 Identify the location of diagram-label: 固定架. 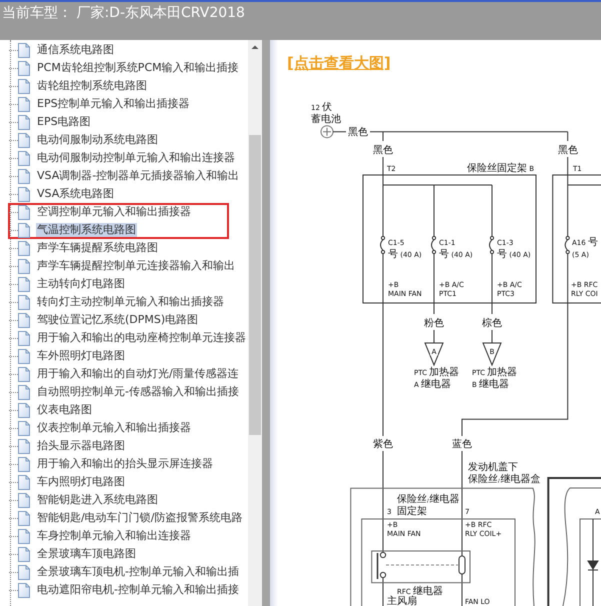
(412, 511).